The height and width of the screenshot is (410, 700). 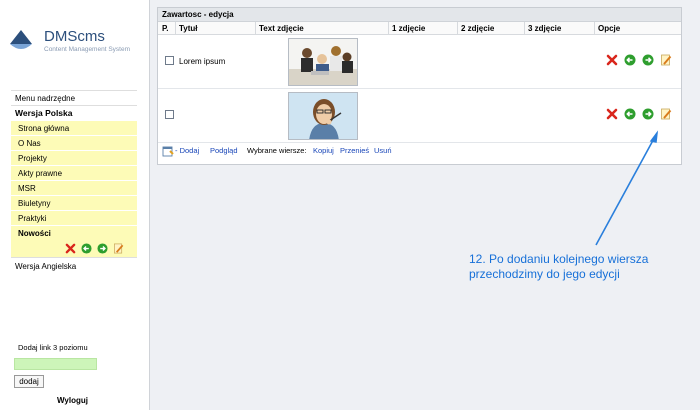 What do you see at coordinates (74, 112) in the screenshot?
I see `menu-section-polish: Wersja Polska` at bounding box center [74, 112].